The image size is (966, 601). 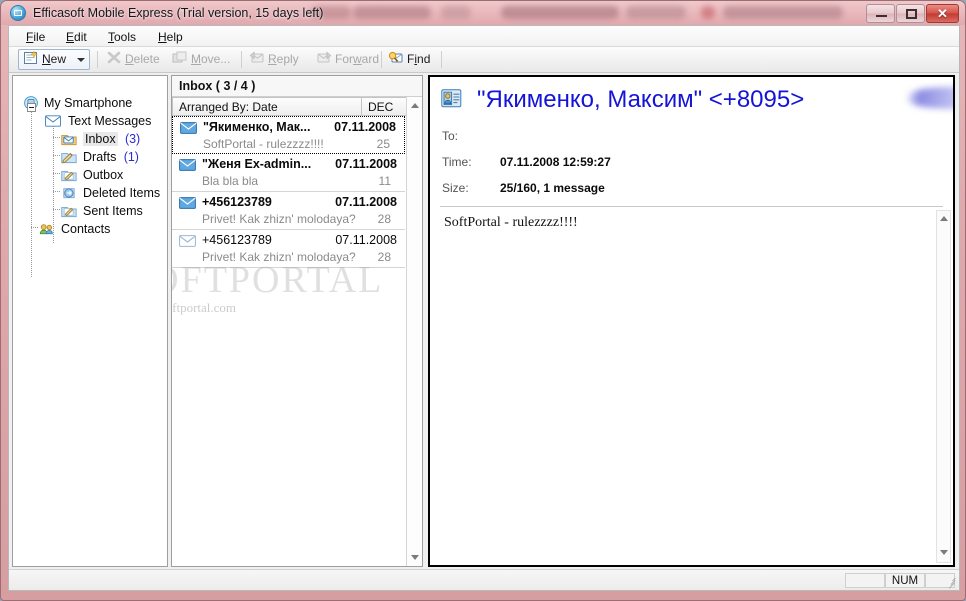 What do you see at coordinates (70, 37) in the screenshot?
I see `menu-edit-accel: E` at bounding box center [70, 37].